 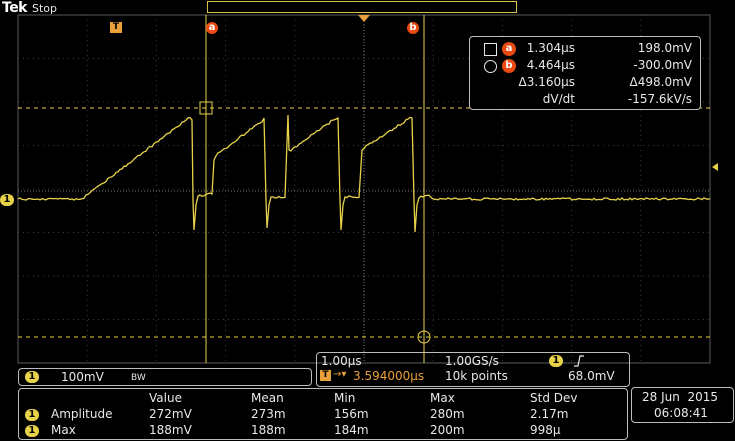 What do you see at coordinates (662, 65) in the screenshot?
I see `cursor-b-value: -300.0mV` at bounding box center [662, 65].